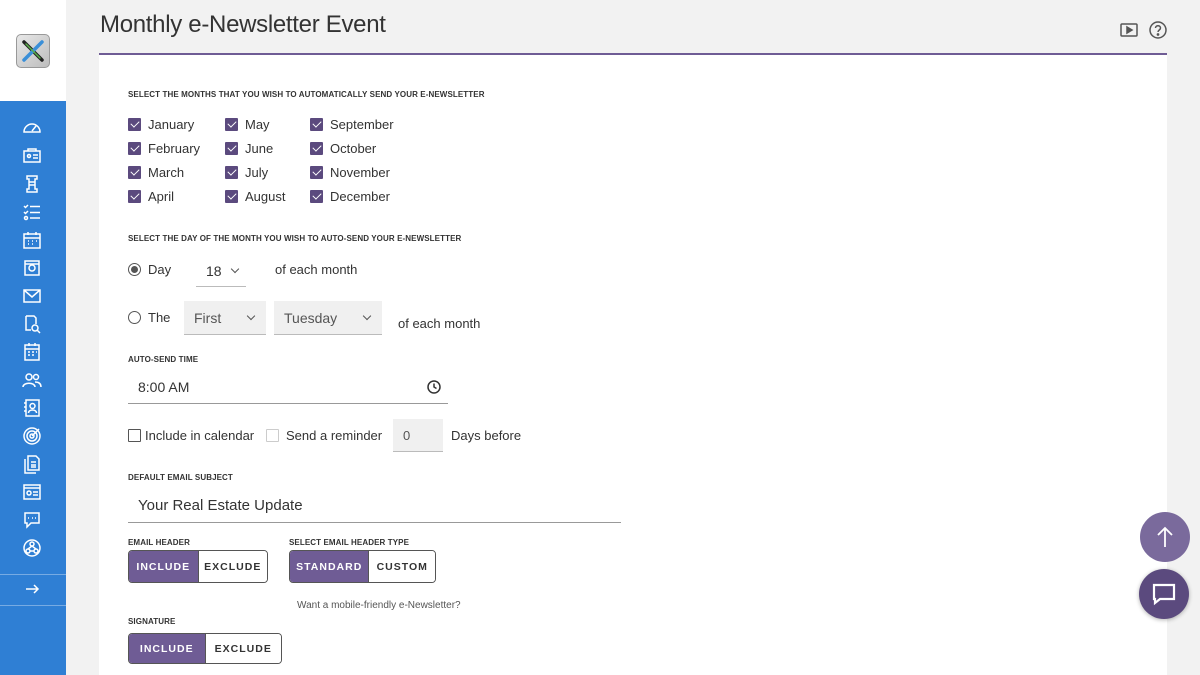  I want to click on include-in-calendar-checkbox: Include in calendar, so click(191, 435).